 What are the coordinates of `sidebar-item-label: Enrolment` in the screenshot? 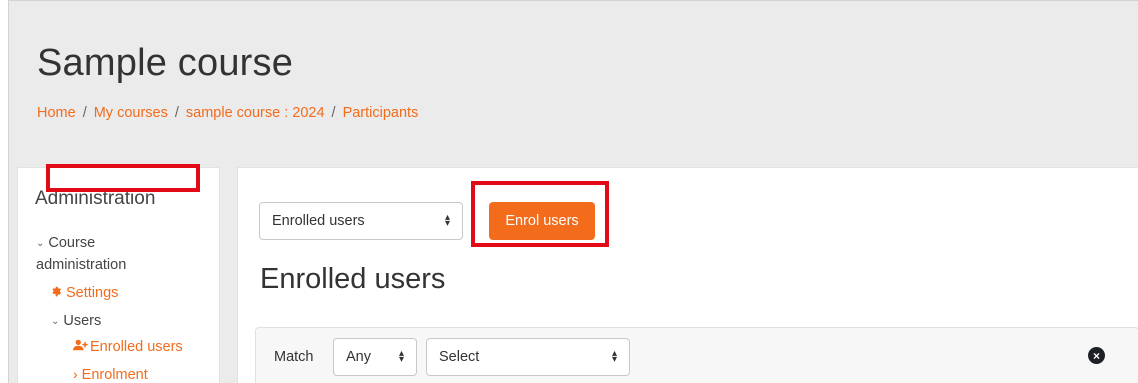 It's located at (114, 375).